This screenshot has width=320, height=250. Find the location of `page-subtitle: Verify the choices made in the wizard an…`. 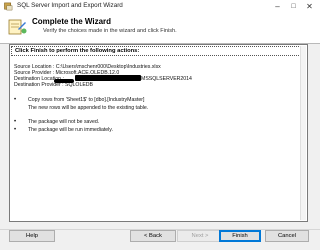

page-subtitle: Verify the choices made in the wizard an… is located at coordinates (110, 31).